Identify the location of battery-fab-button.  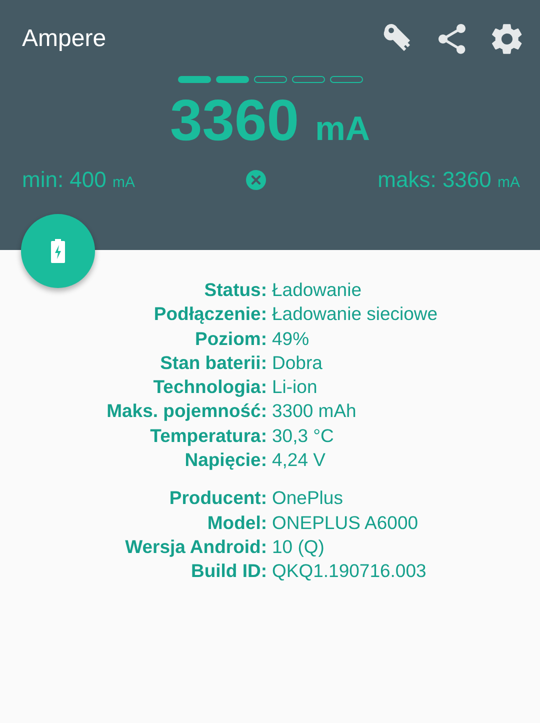
(58, 251).